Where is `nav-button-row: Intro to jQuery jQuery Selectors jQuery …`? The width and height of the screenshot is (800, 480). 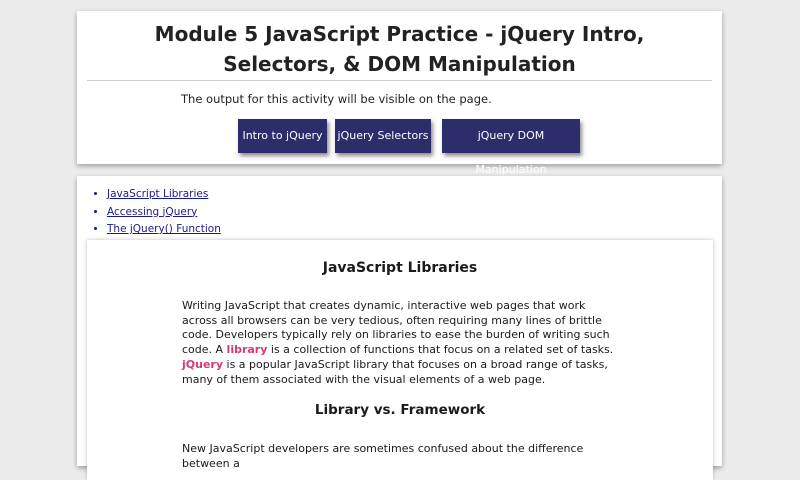 nav-button-row: Intro to jQuery jQuery Selectors jQuery … is located at coordinates (399, 147).